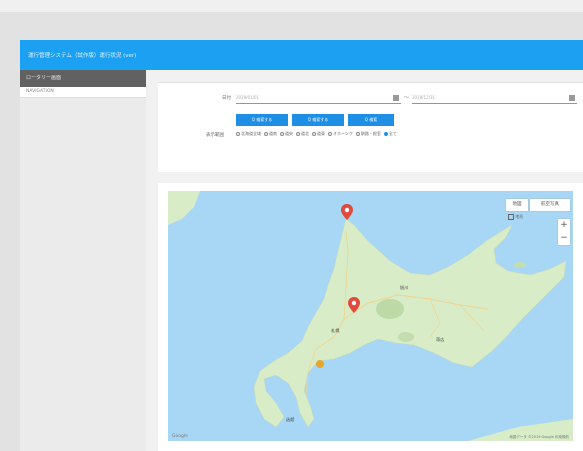  Describe the element at coordinates (340, 134) in the screenshot. I see `area-radio: オホーツク` at that location.